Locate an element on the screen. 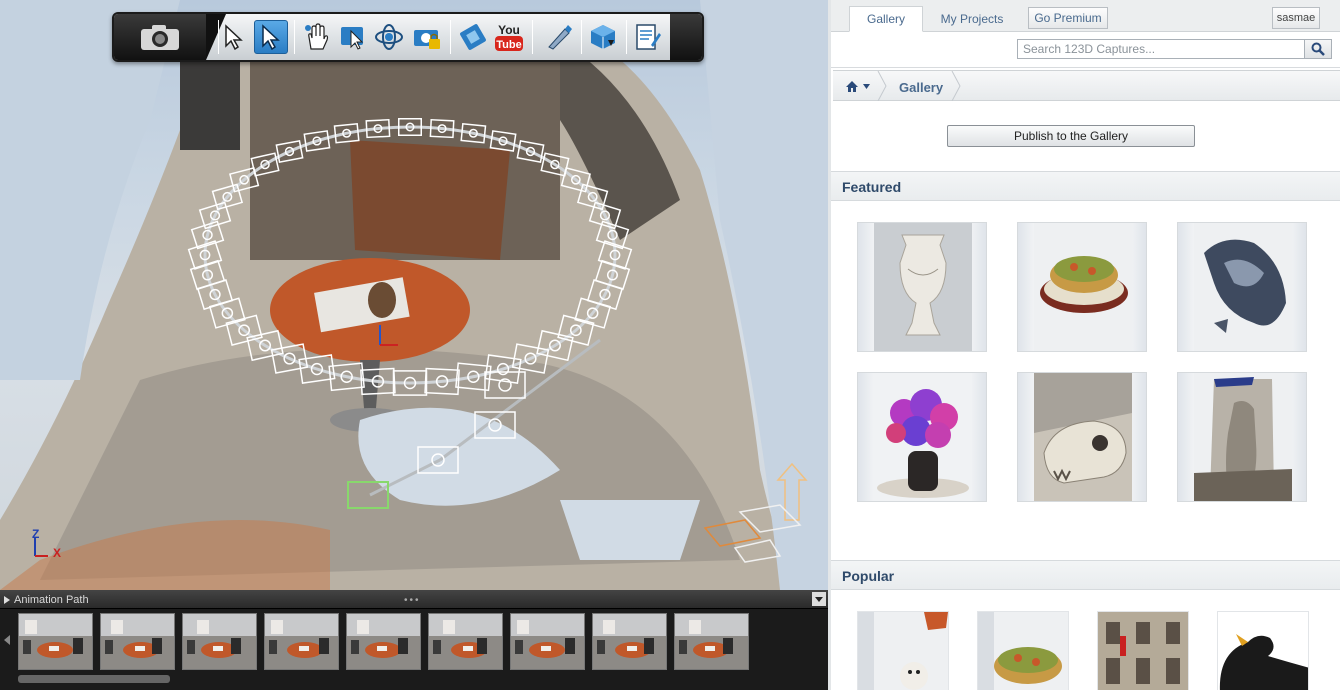  chevron-down-icon is located at coordinates (866, 86).